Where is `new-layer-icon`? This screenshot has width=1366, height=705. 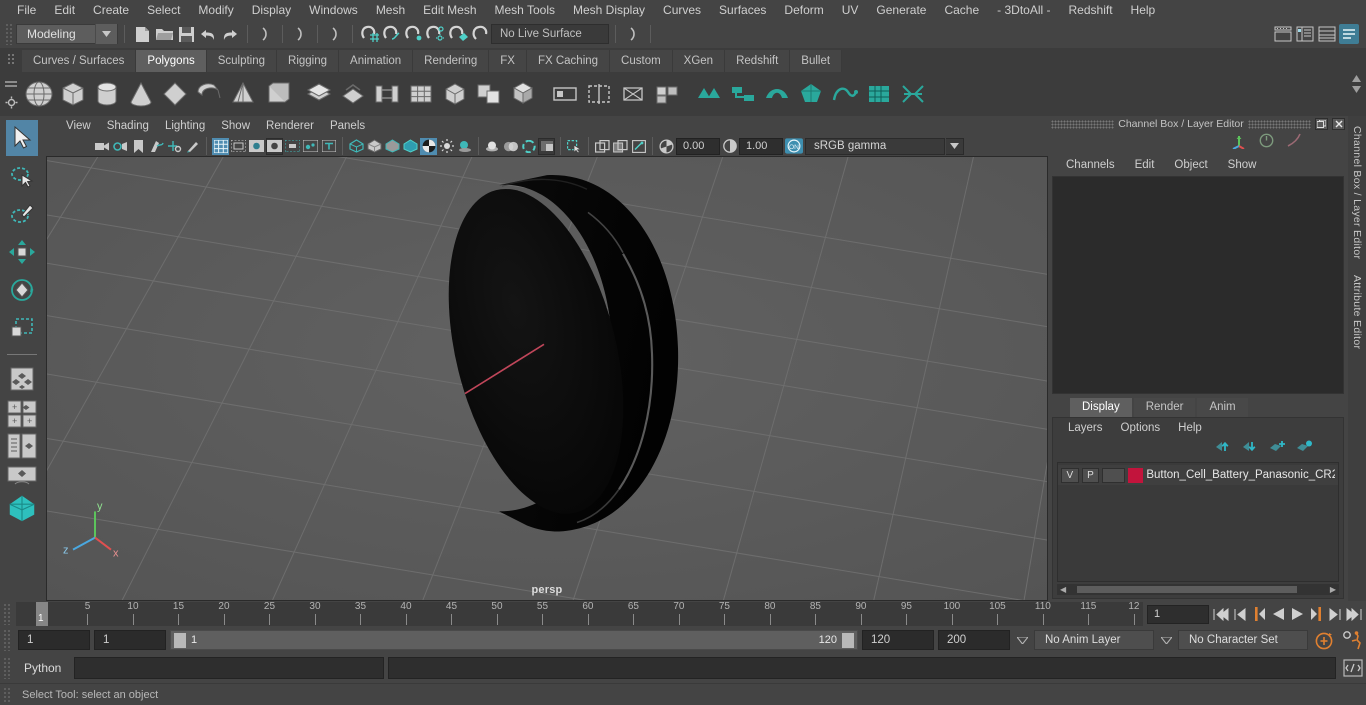
new-layer-icon is located at coordinates (1277, 449).